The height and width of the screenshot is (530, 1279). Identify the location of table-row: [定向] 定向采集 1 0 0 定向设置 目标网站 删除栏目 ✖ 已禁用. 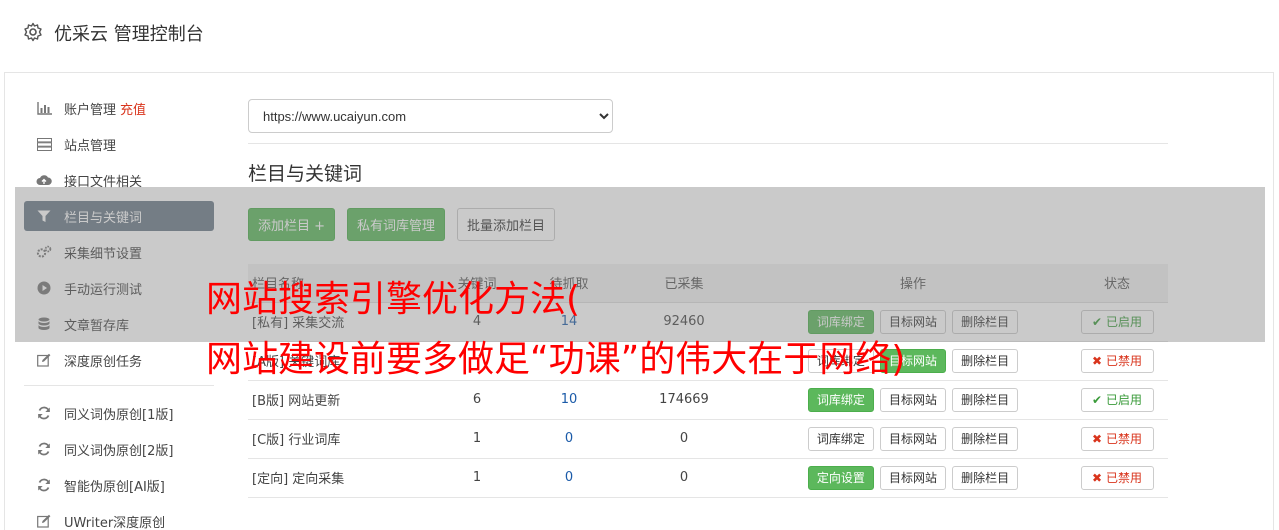
(708, 478).